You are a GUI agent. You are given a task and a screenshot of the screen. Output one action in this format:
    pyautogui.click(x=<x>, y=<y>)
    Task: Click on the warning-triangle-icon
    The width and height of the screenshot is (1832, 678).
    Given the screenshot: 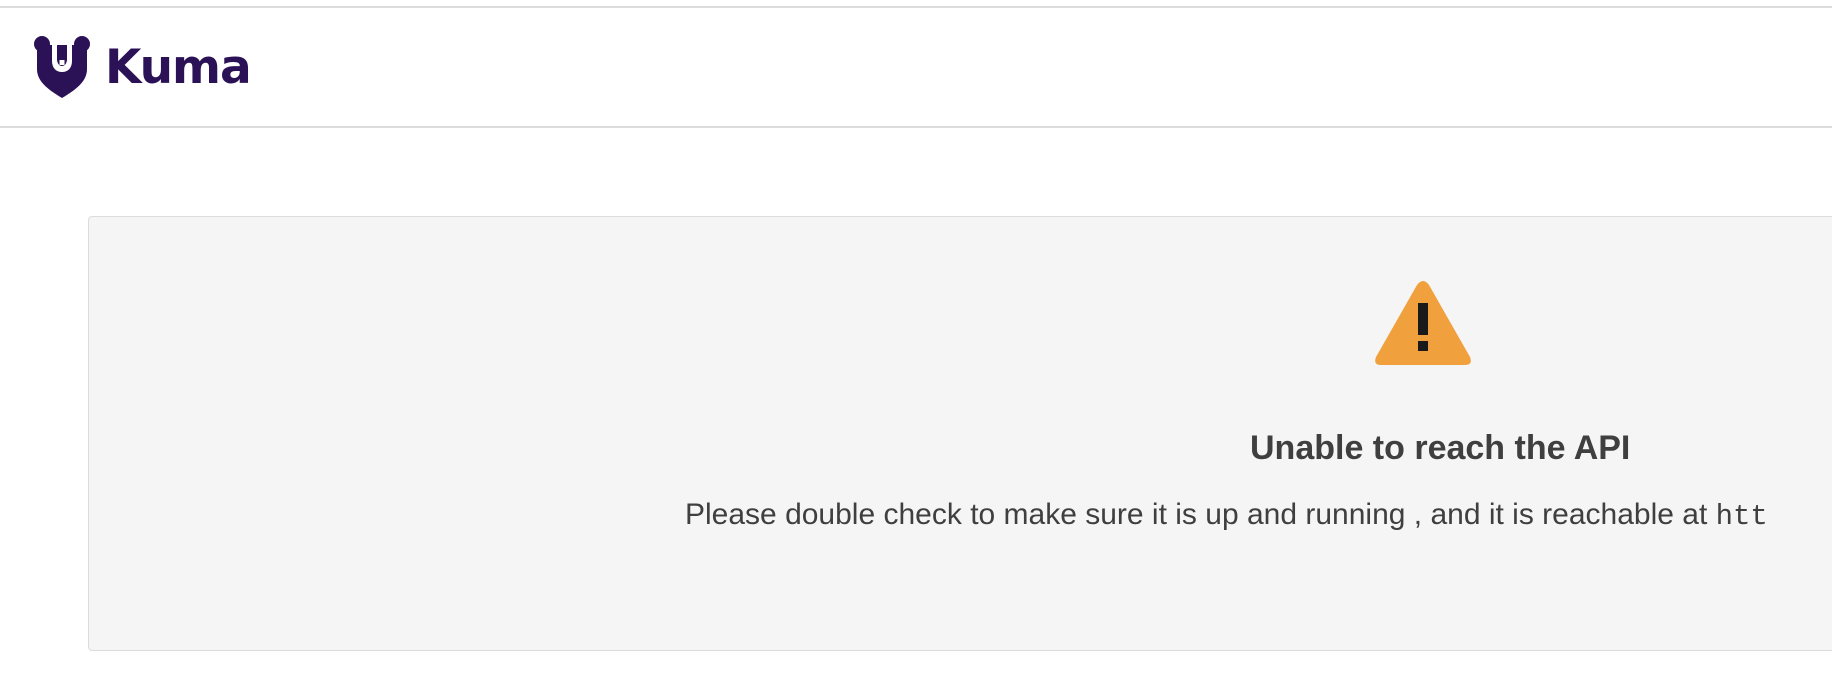 What is the action you would take?
    pyautogui.click(x=1423, y=323)
    